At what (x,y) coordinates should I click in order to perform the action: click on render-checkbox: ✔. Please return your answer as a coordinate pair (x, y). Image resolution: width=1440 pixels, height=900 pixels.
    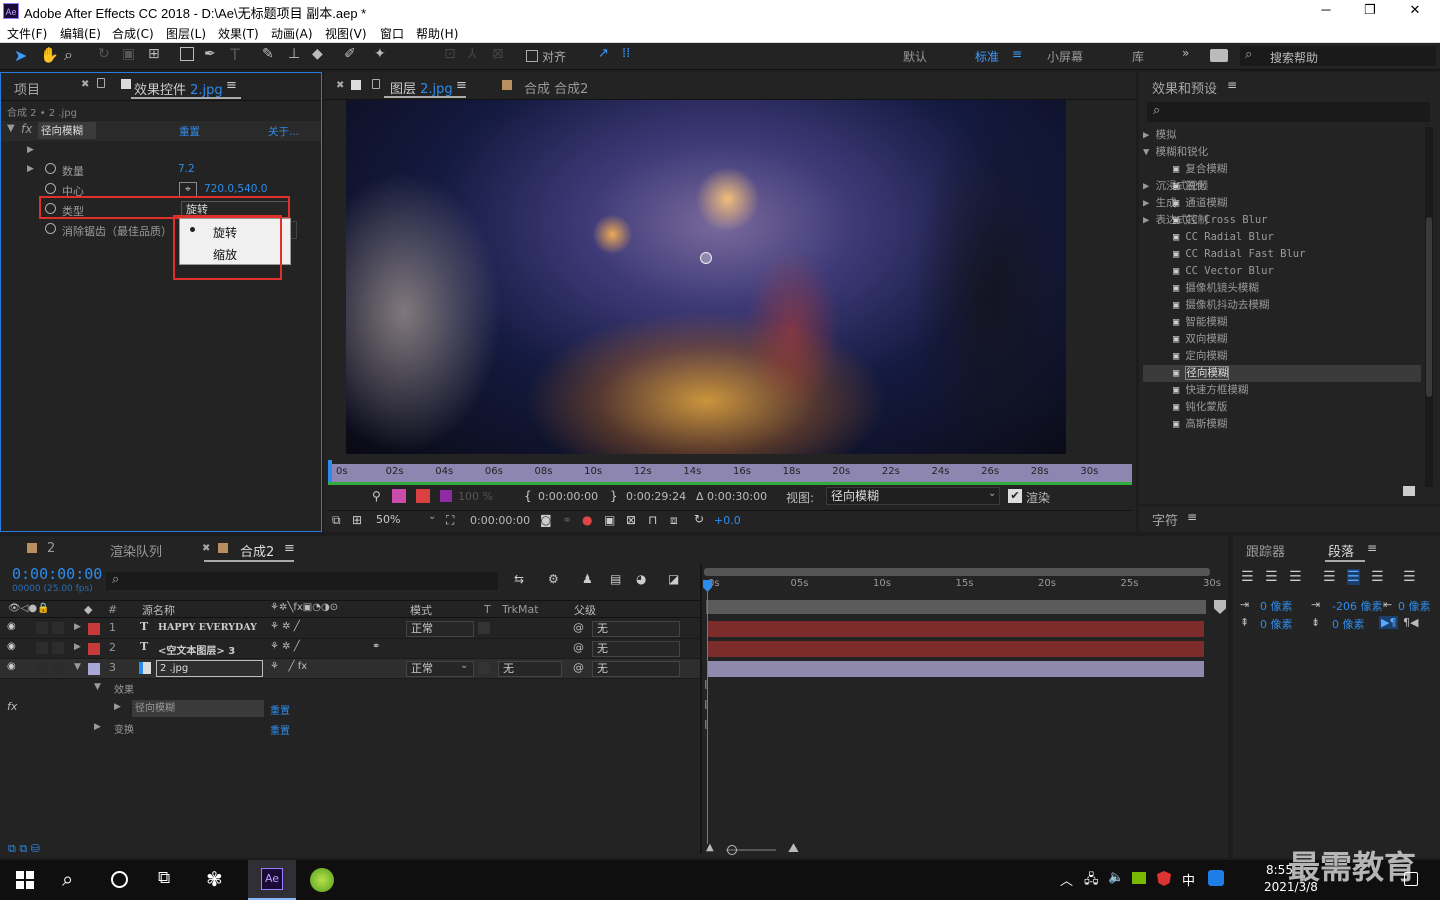
    Looking at the image, I should click on (1015, 496).